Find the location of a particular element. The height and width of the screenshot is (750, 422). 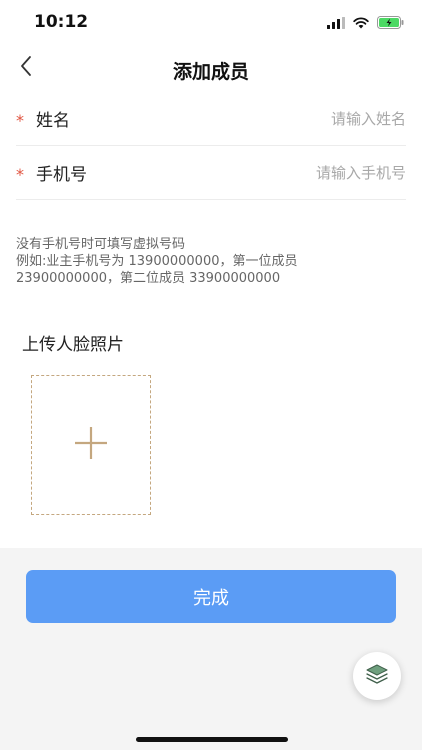

wifi-icon is located at coordinates (361, 23).